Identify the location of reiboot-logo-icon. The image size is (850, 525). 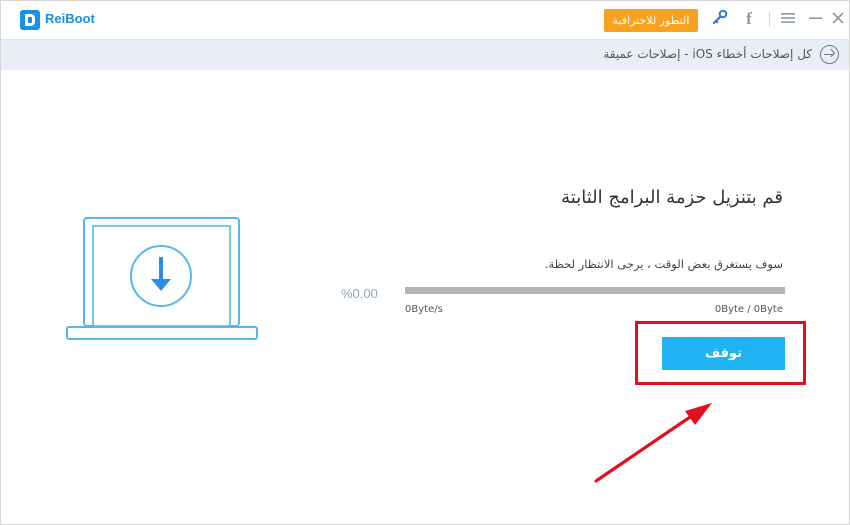
(30, 20).